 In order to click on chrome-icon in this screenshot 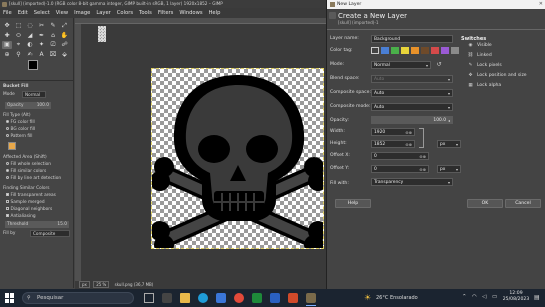, I will do `click(239, 298)`.